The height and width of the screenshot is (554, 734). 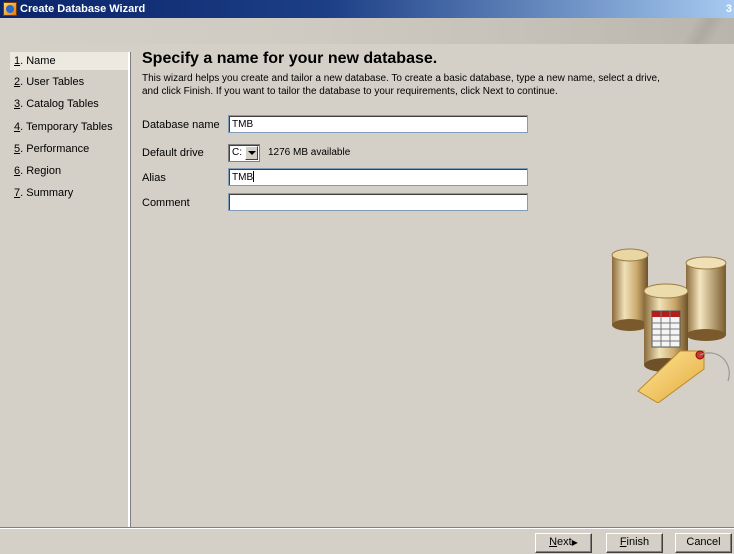 What do you see at coordinates (38, 61) in the screenshot?
I see `step-label: . Name` at bounding box center [38, 61].